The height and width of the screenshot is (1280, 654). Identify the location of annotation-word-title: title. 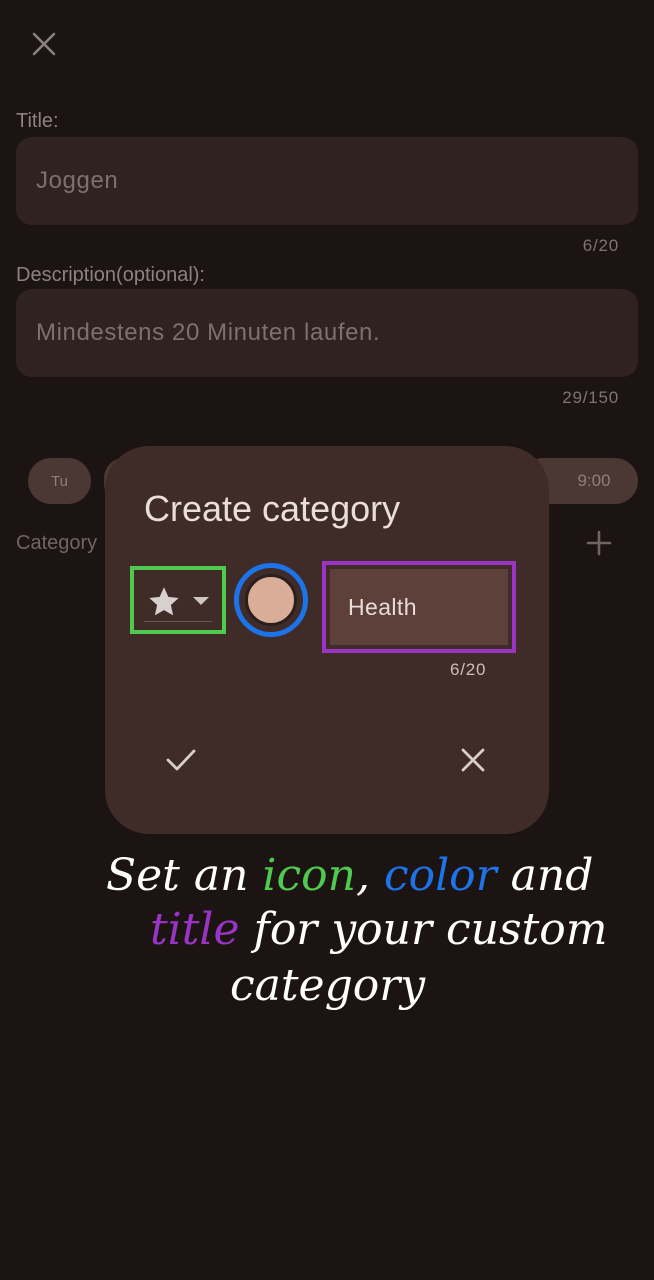
(195, 929).